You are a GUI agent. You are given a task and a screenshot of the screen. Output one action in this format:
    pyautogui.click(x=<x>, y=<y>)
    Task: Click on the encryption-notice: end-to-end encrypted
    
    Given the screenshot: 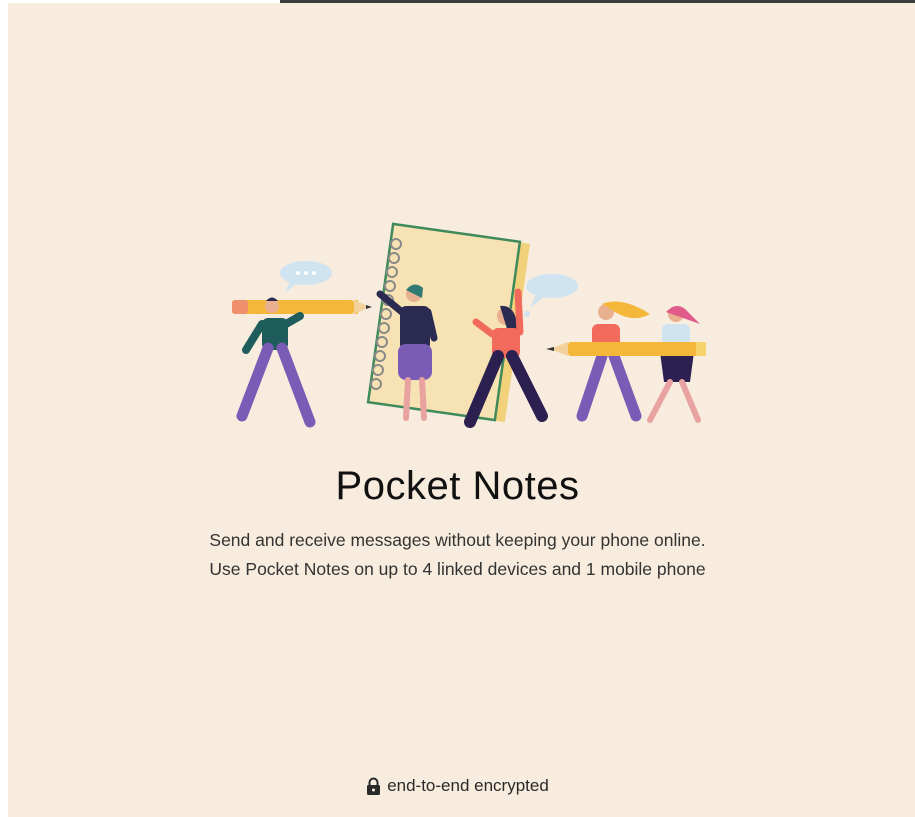 What is the action you would take?
    pyautogui.click(x=457, y=786)
    